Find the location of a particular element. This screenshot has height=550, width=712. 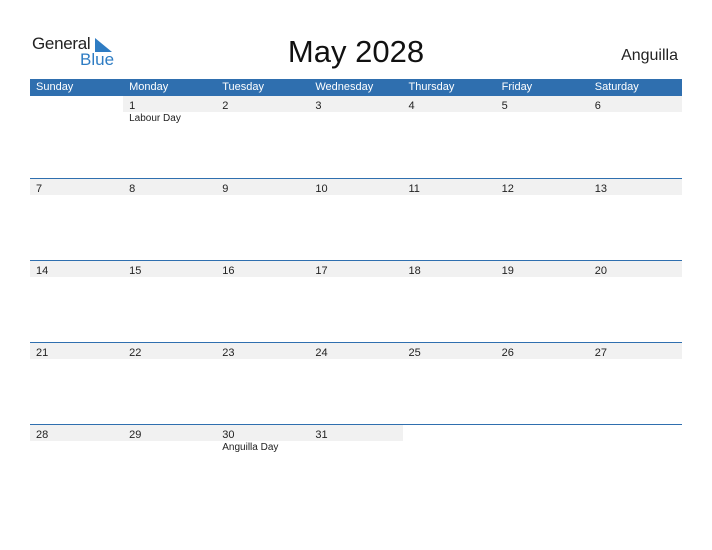

week-row: 21 22 23 24 25 26 27 is located at coordinates (356, 383).